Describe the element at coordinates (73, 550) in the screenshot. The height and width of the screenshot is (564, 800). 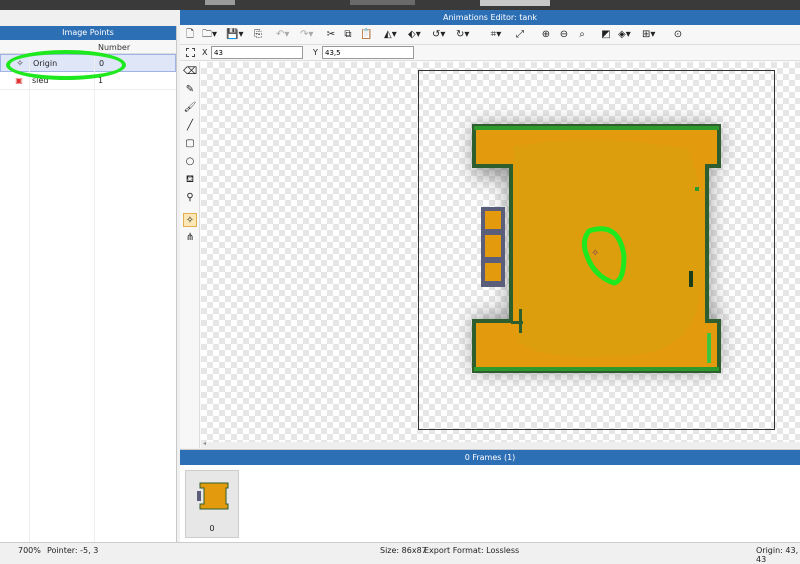
I see `pointer-position: Pointer: -5, 3` at that location.